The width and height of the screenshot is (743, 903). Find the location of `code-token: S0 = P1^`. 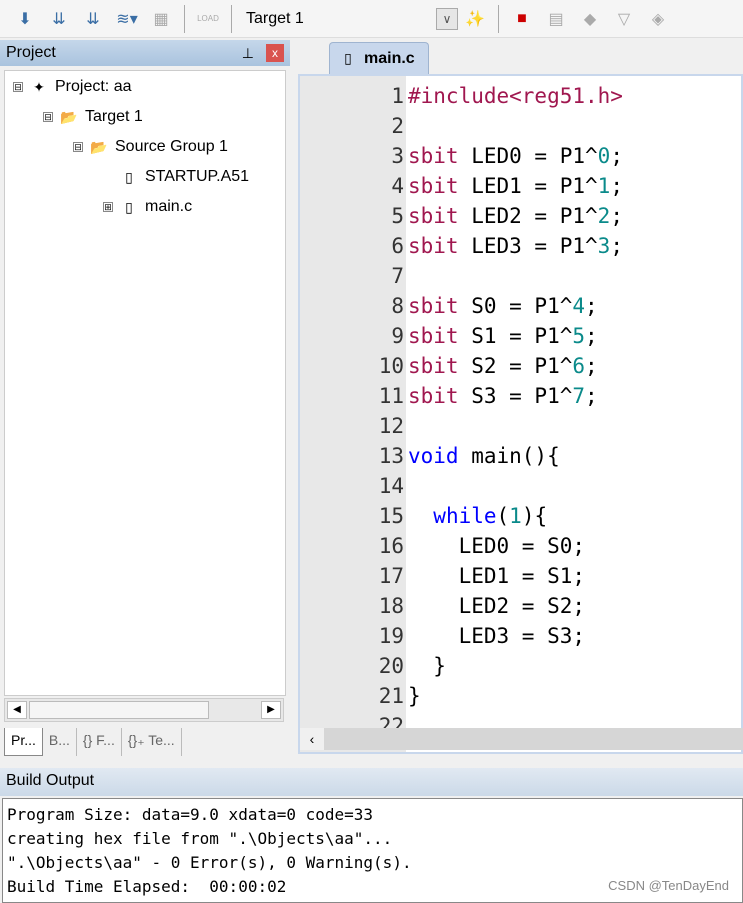

code-token: S0 = P1^ is located at coordinates (515, 306).